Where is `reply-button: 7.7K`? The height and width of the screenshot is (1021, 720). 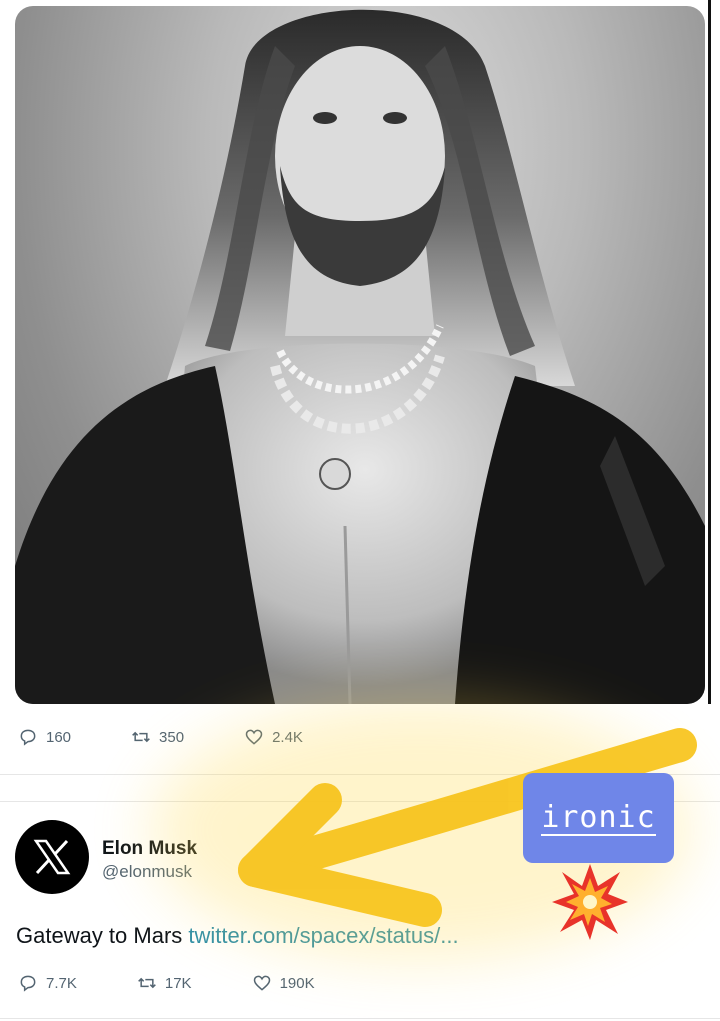
reply-button: 7.7K is located at coordinates (47, 983).